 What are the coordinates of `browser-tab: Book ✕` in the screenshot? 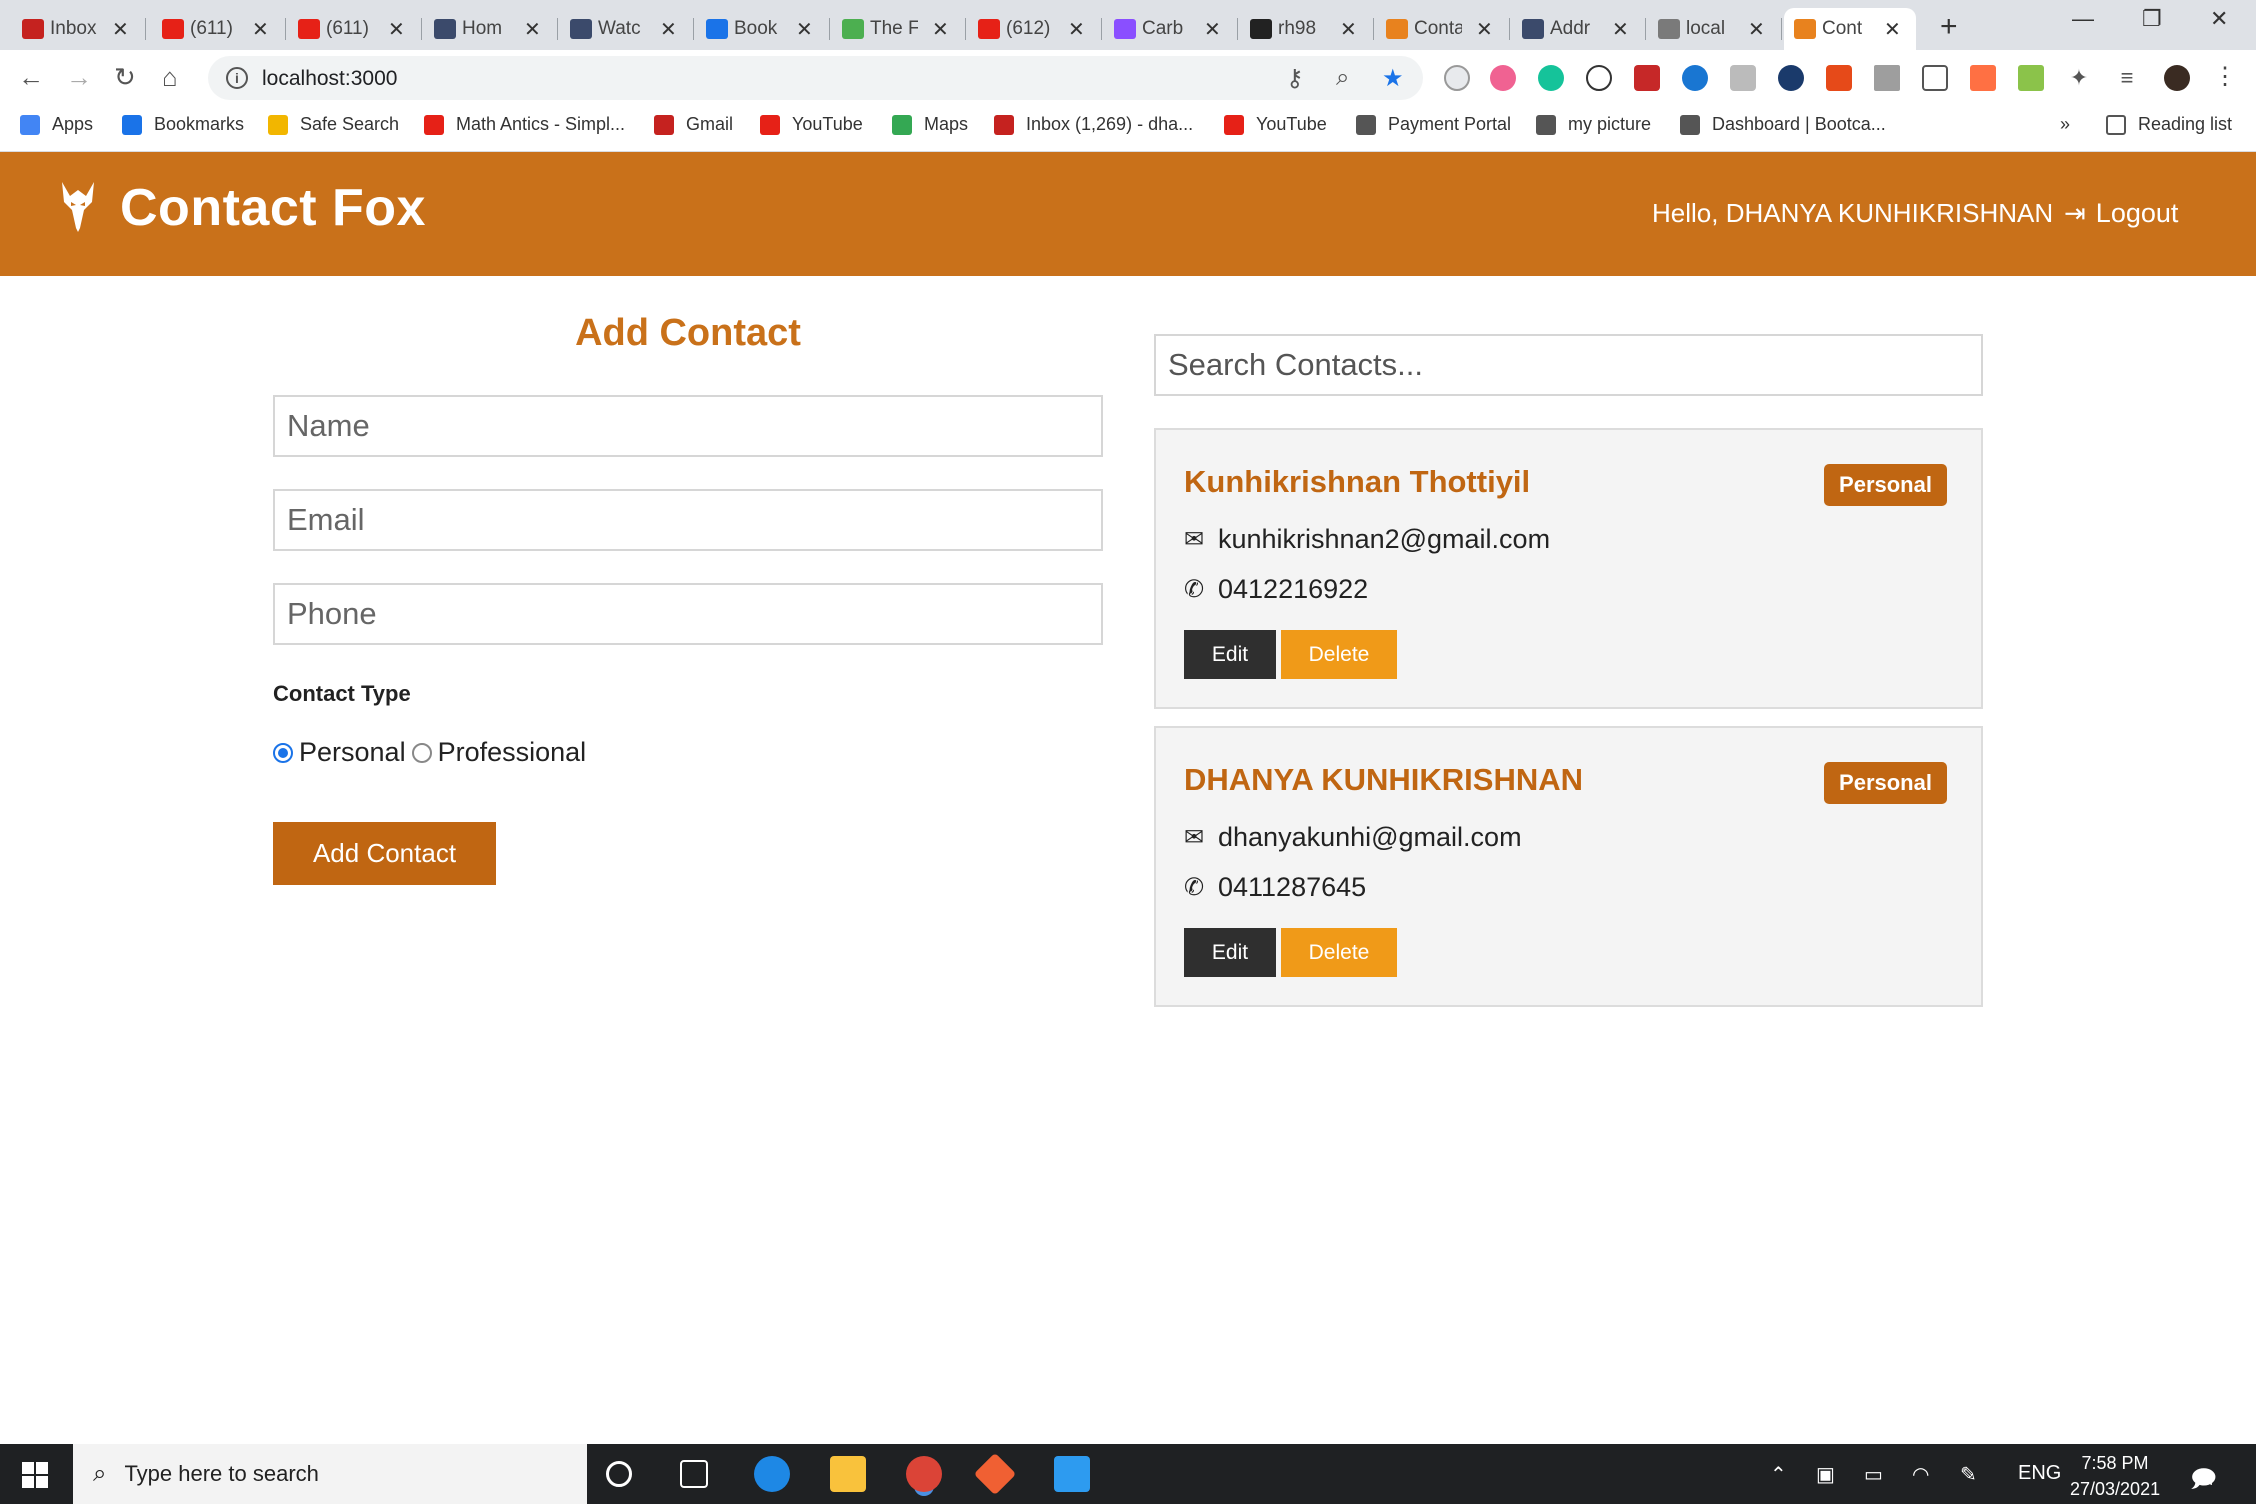 It's located at (763, 29).